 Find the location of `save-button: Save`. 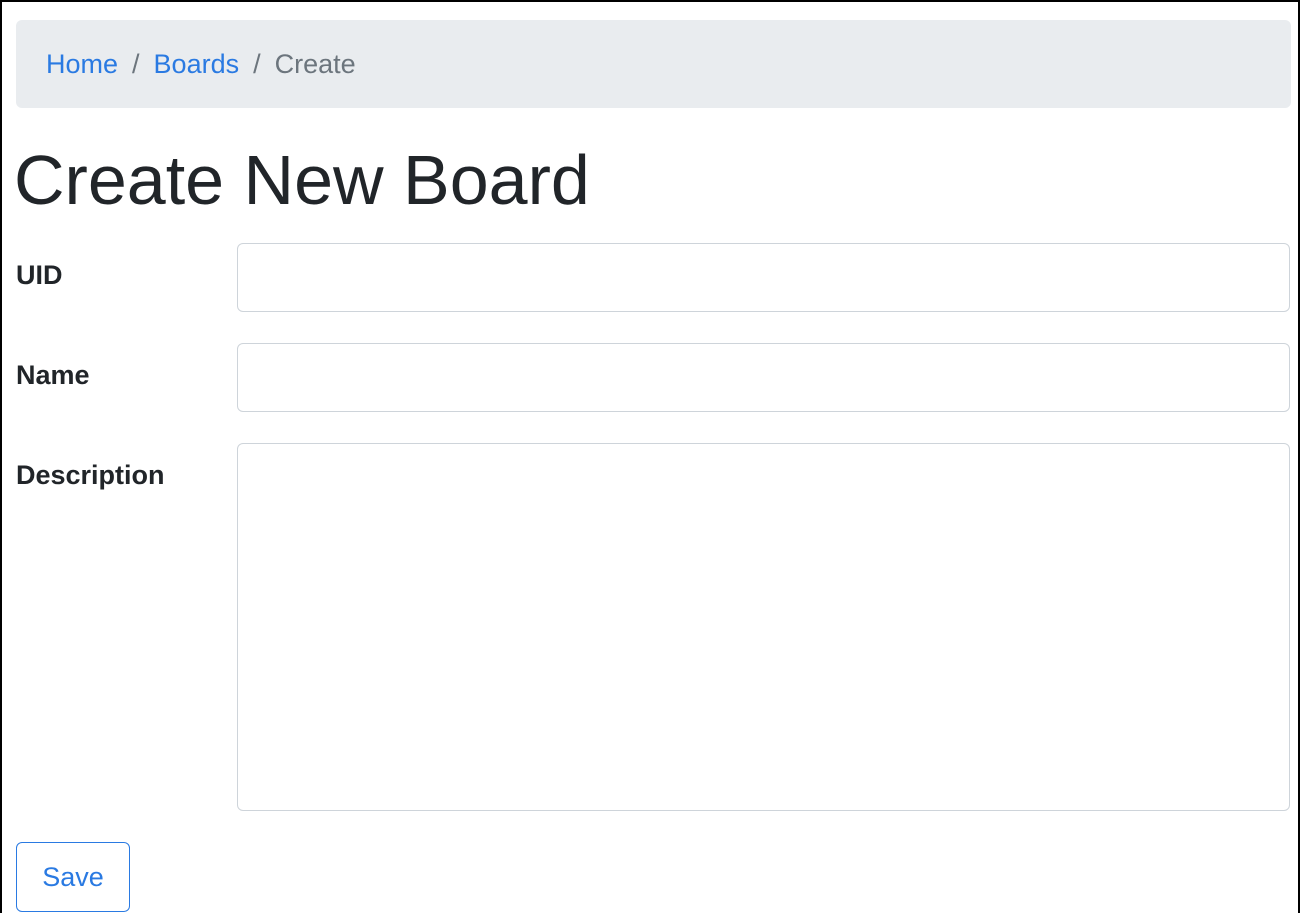

save-button: Save is located at coordinates (73, 877).